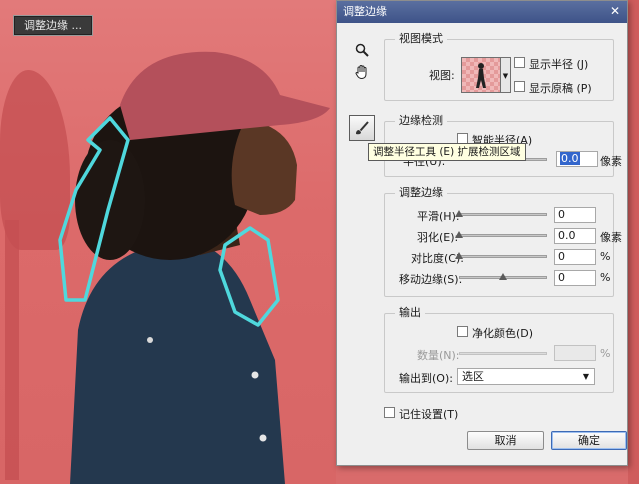 The width and height of the screenshot is (639, 484). What do you see at coordinates (225, 96) in the screenshot?
I see `cap-shape` at bounding box center [225, 96].